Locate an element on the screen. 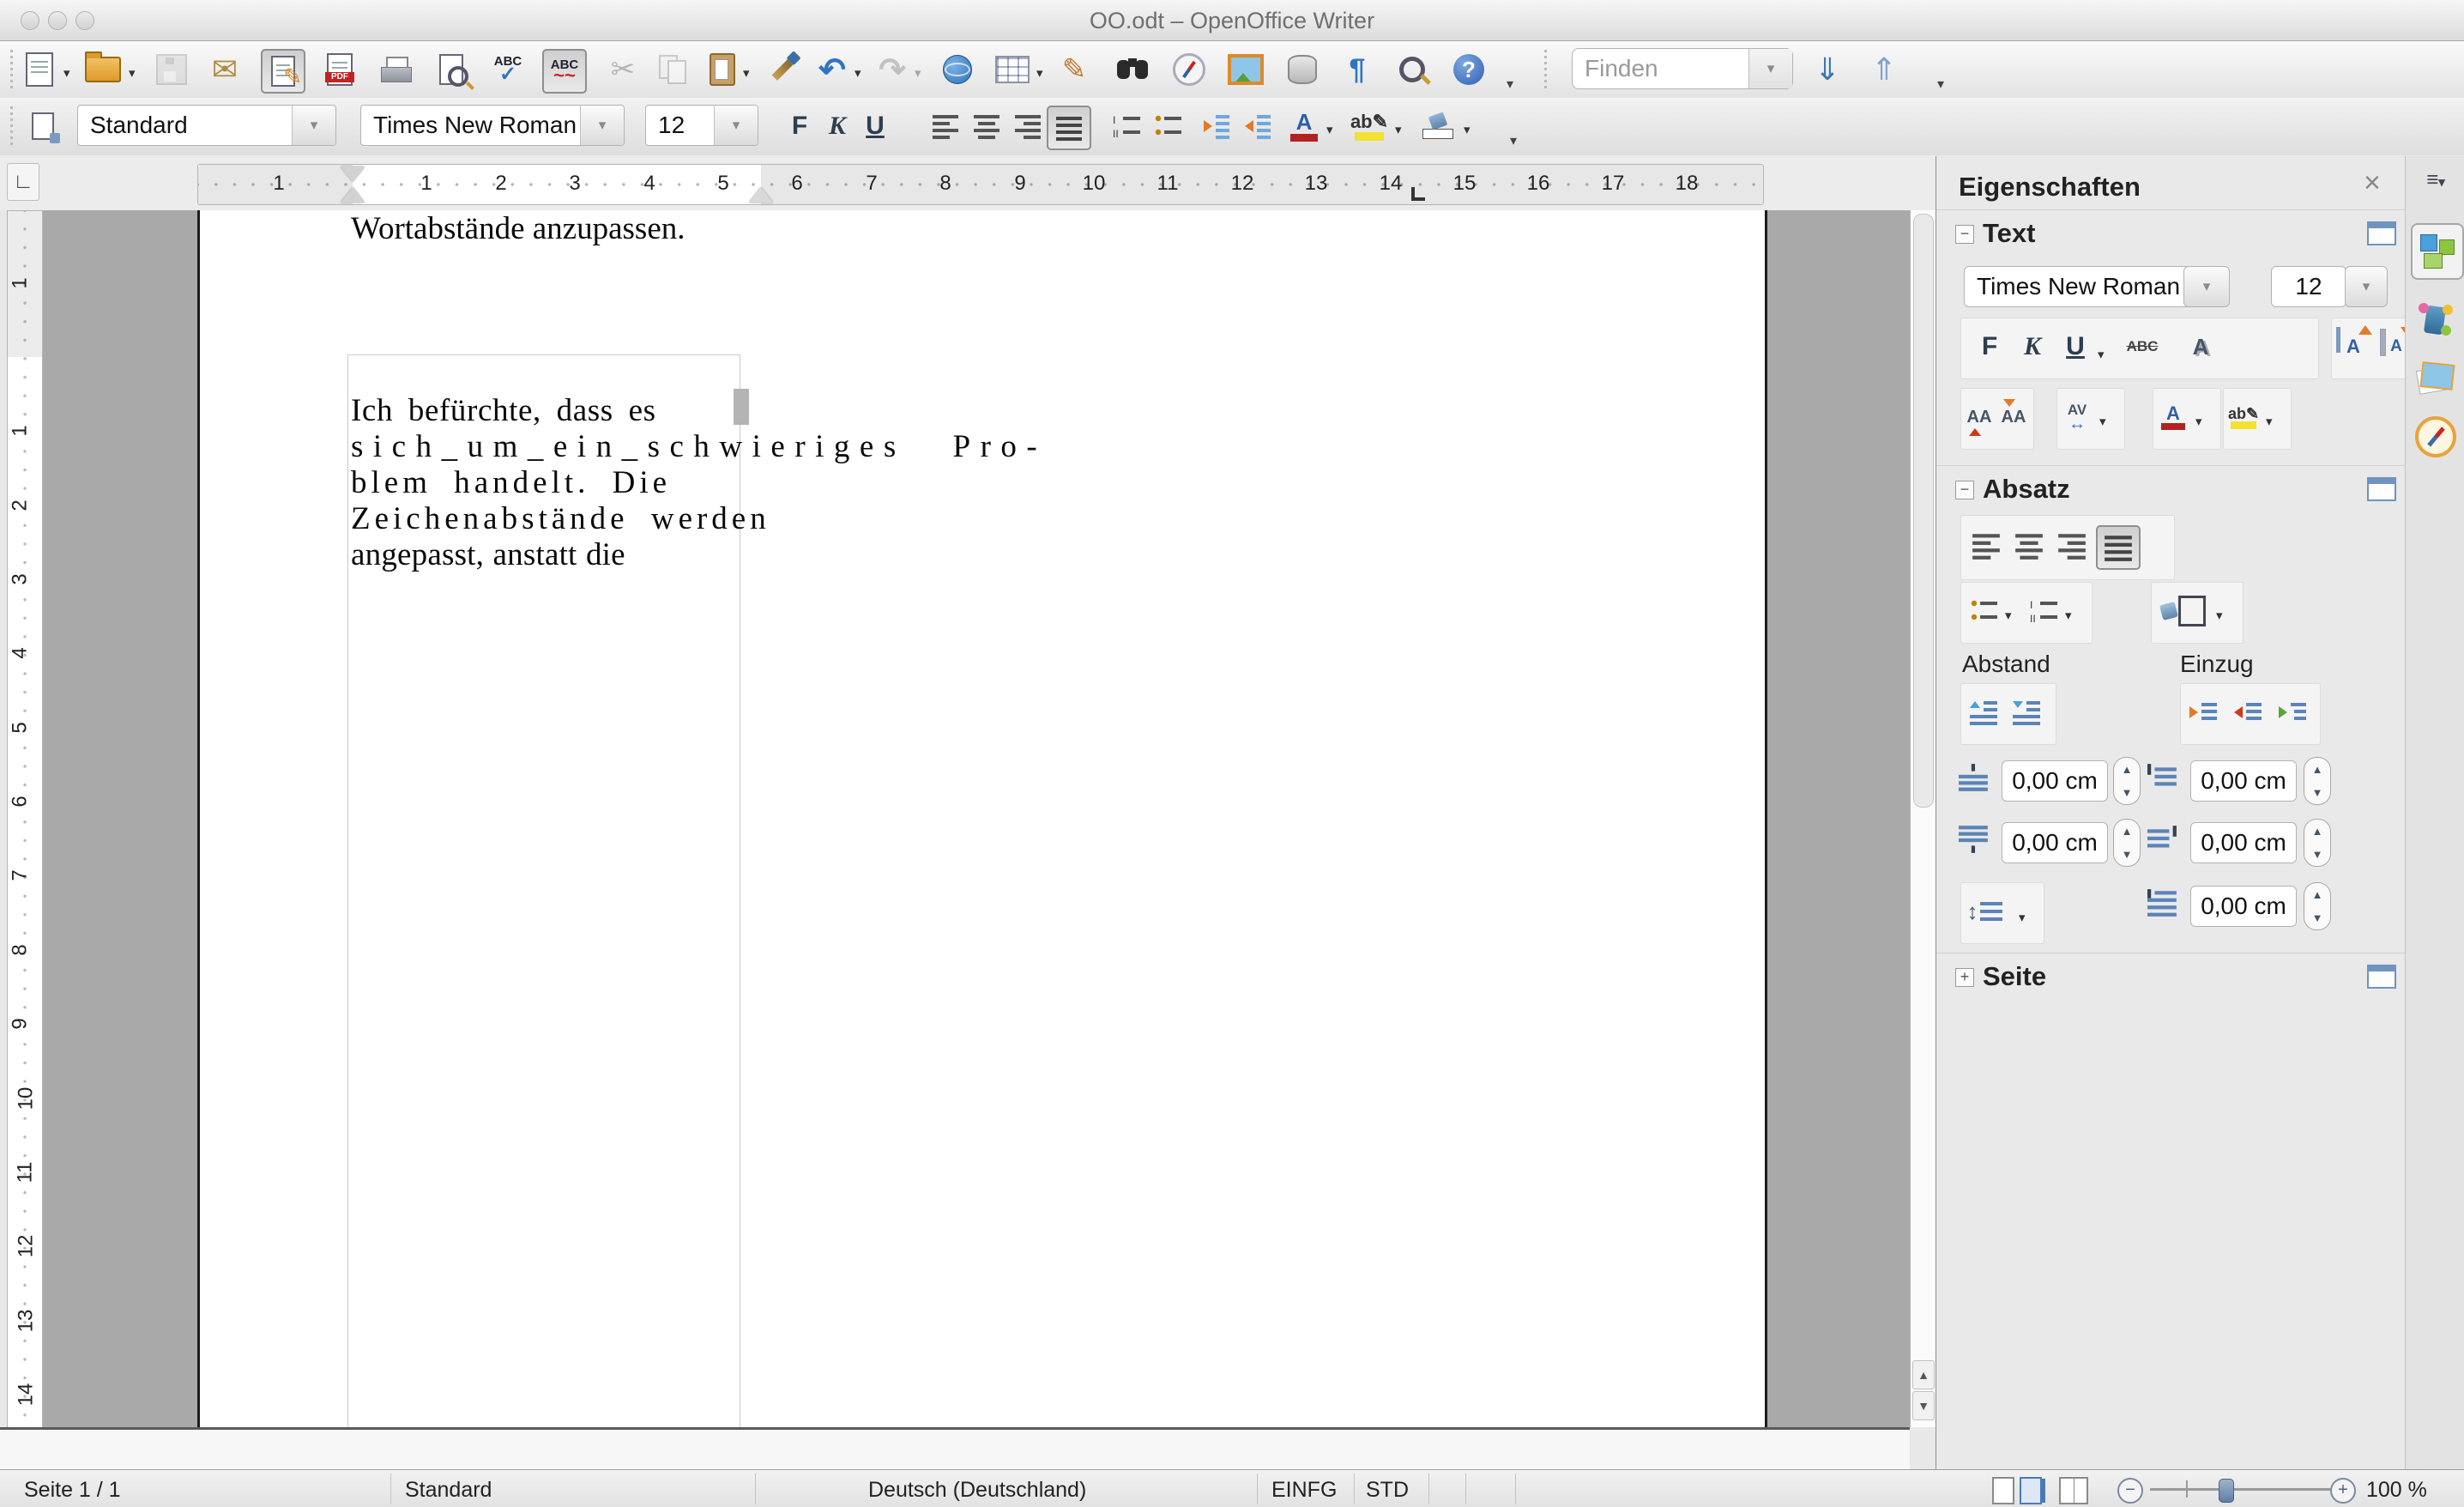 This screenshot has height=1507, width=2464. first-line-indent-marker is located at coordinates (353, 174).